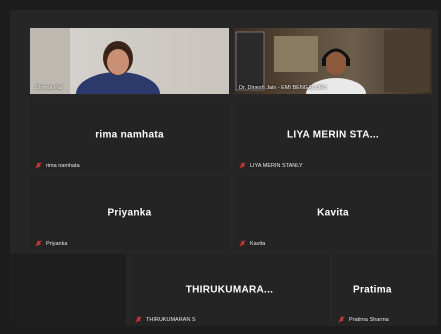 The image size is (441, 334). Describe the element at coordinates (372, 290) in the screenshot. I see `participant-name: Pratima` at that location.